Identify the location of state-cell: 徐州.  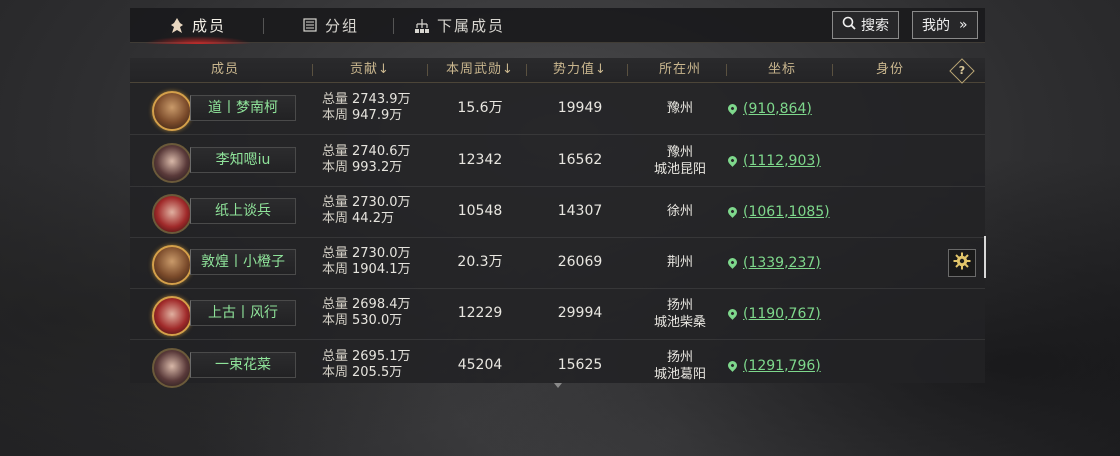
(680, 211).